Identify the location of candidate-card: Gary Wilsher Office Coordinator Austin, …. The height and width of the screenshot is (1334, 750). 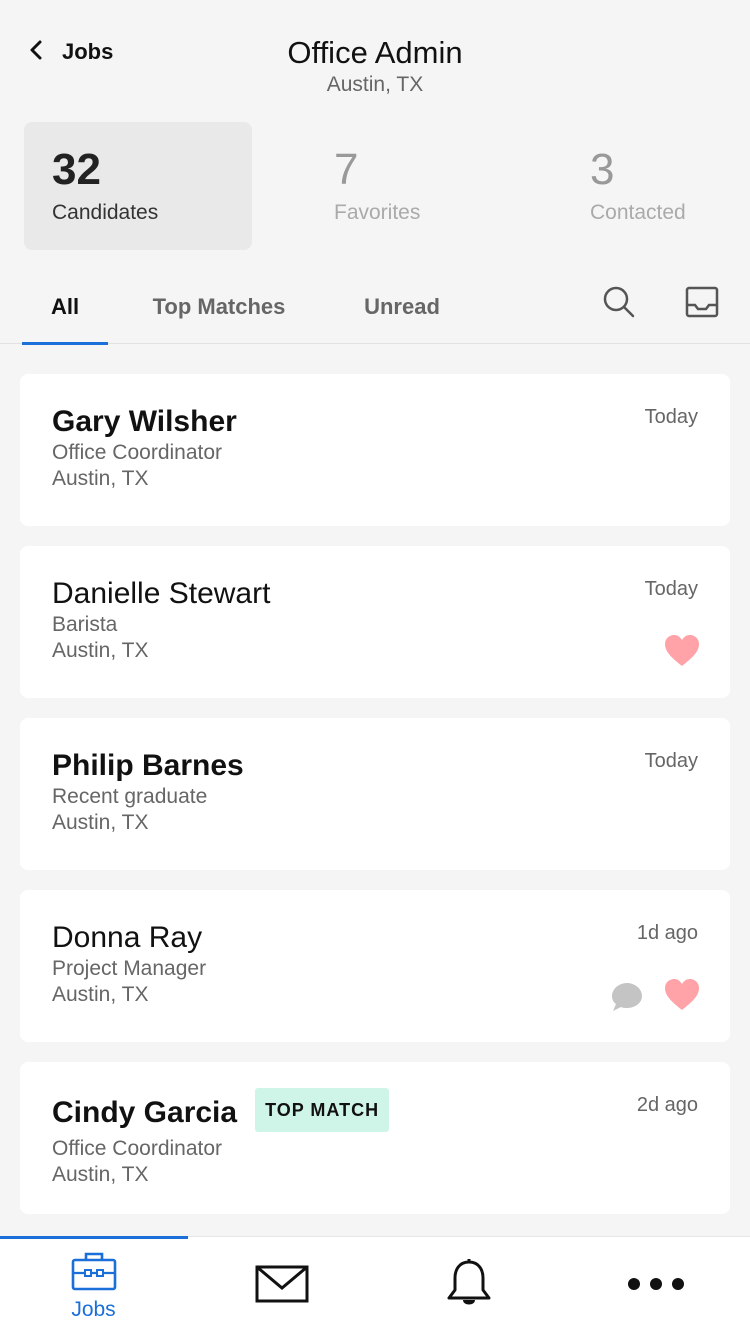
(375, 450).